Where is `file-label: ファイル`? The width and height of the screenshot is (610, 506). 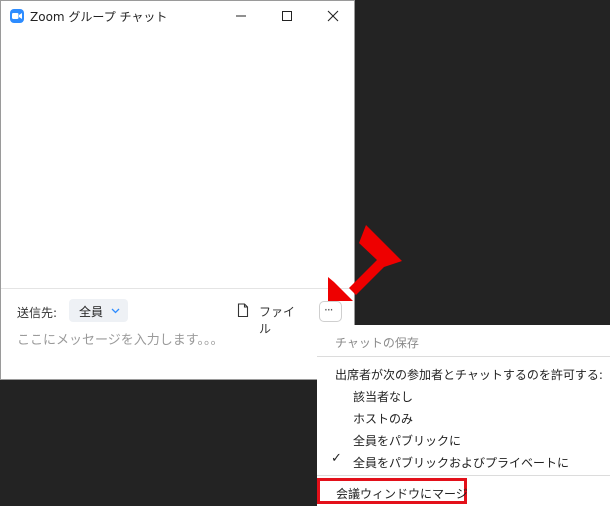
file-label: ファイル is located at coordinates (277, 320).